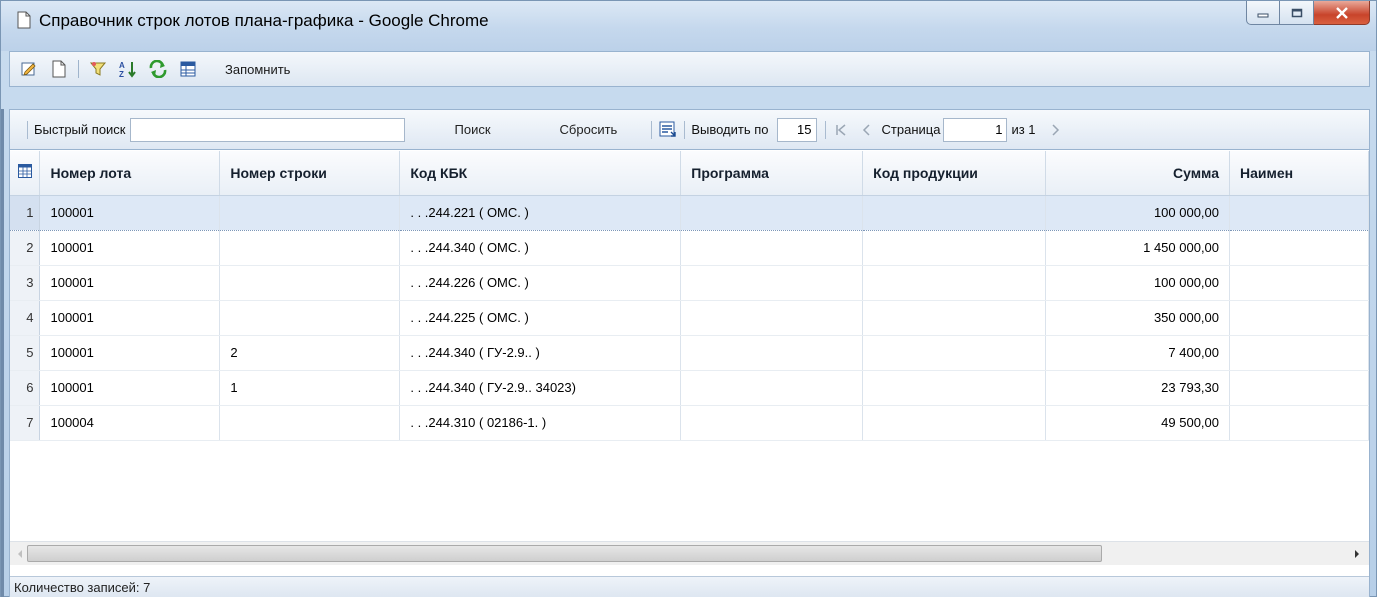  What do you see at coordinates (473, 129) in the screenshot?
I see `search-button: Поиск` at bounding box center [473, 129].